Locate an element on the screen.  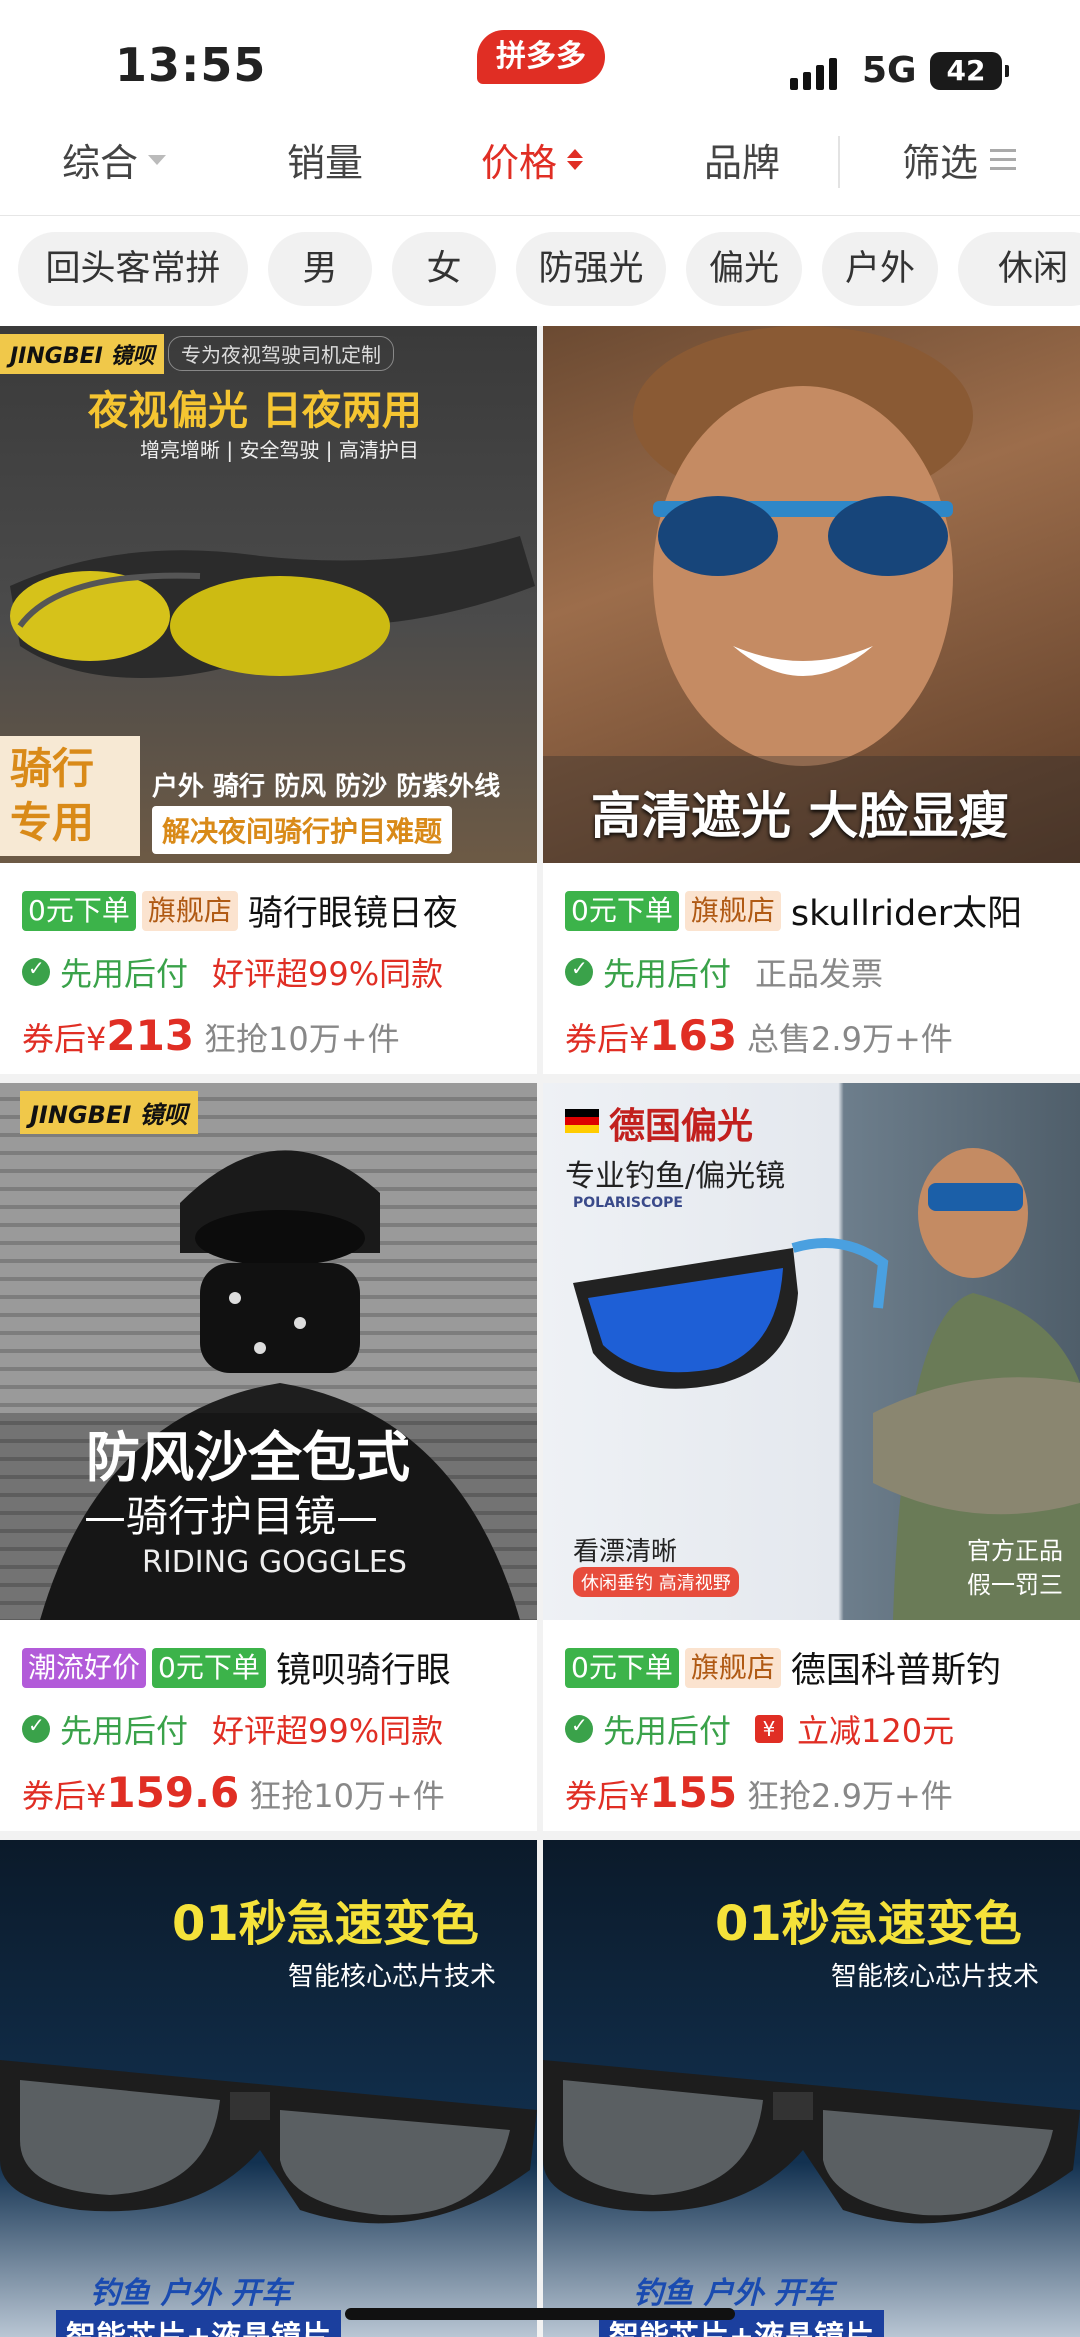
chip-polarized: 偏光 is located at coordinates (744, 269).